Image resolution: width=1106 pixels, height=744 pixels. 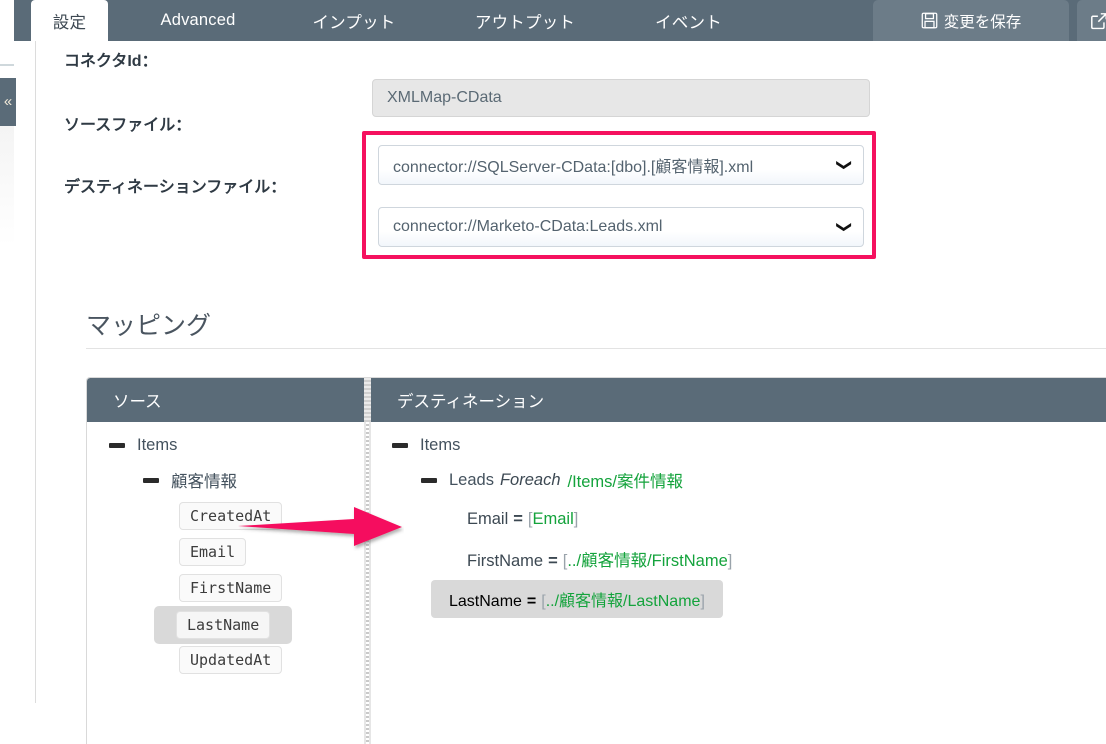 I want to click on destination-panel-header: デスティネーション, so click(x=738, y=400).